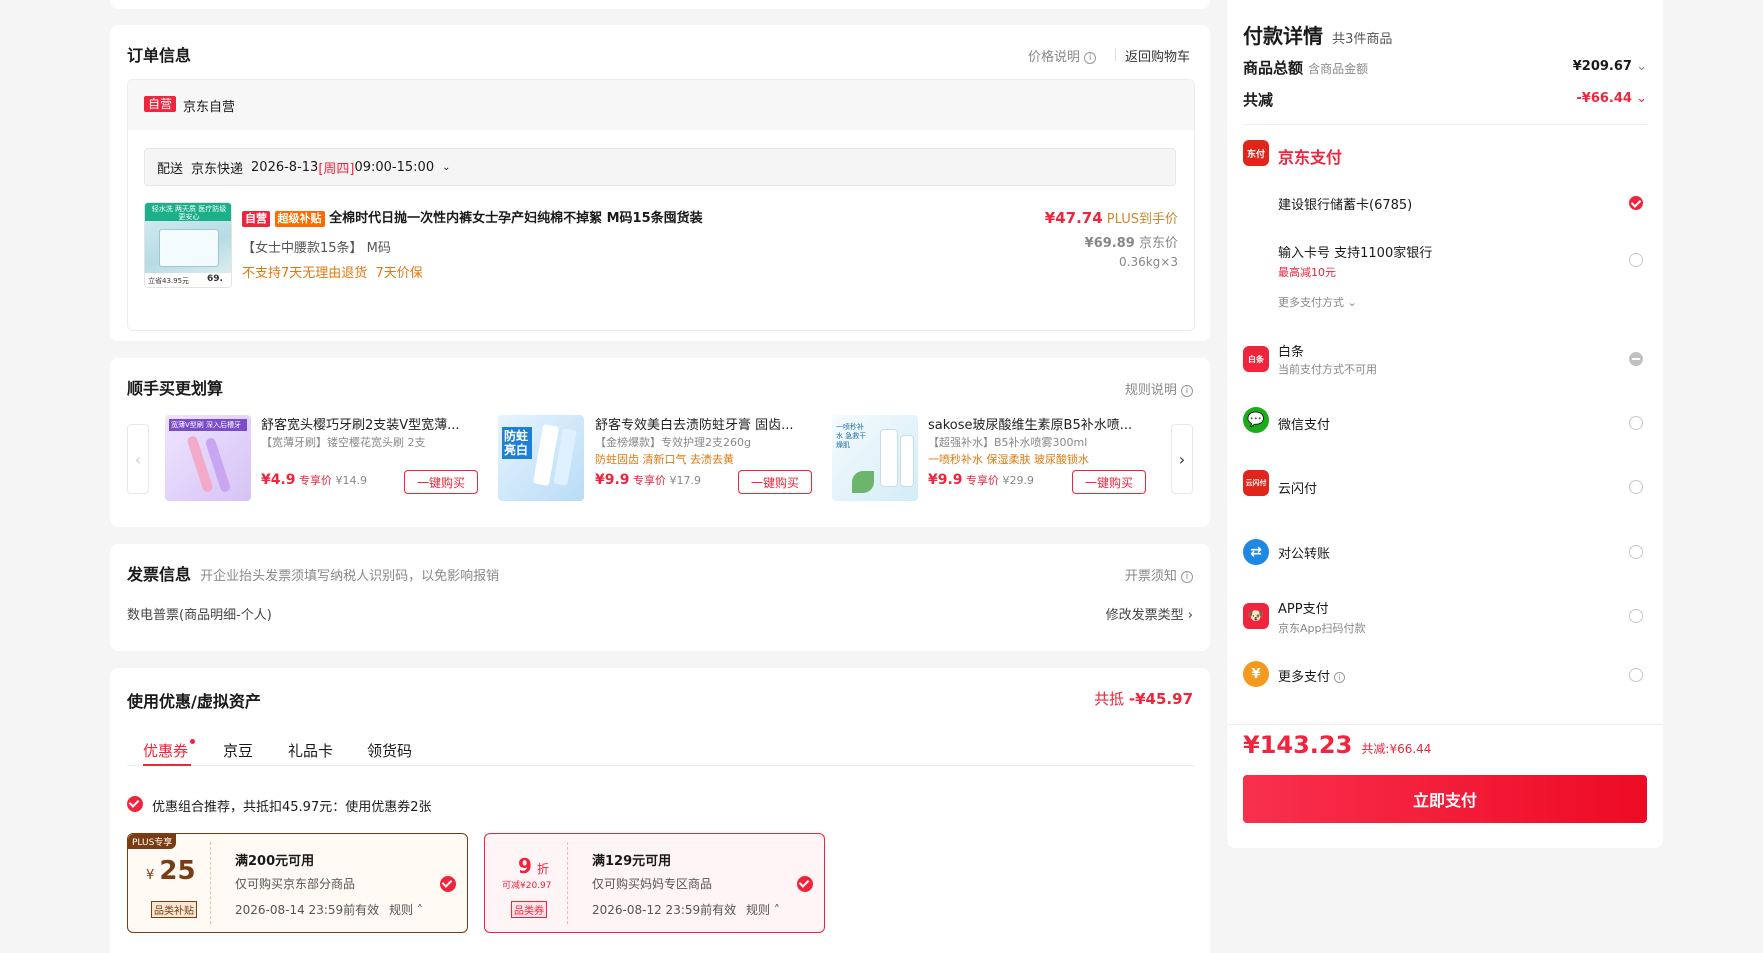 The image size is (1763, 953). Describe the element at coordinates (1157, 55) in the screenshot. I see `back-cart-link: 返回购物车` at that location.